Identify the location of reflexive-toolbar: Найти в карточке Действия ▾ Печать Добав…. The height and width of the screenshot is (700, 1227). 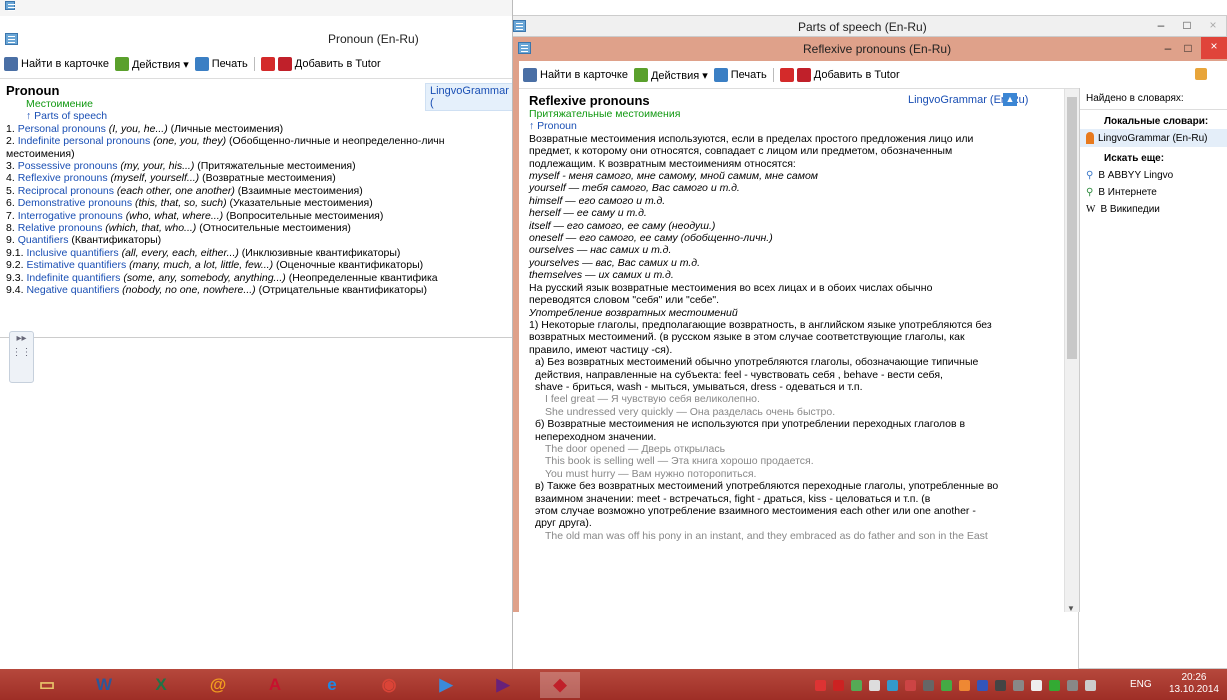
(873, 75).